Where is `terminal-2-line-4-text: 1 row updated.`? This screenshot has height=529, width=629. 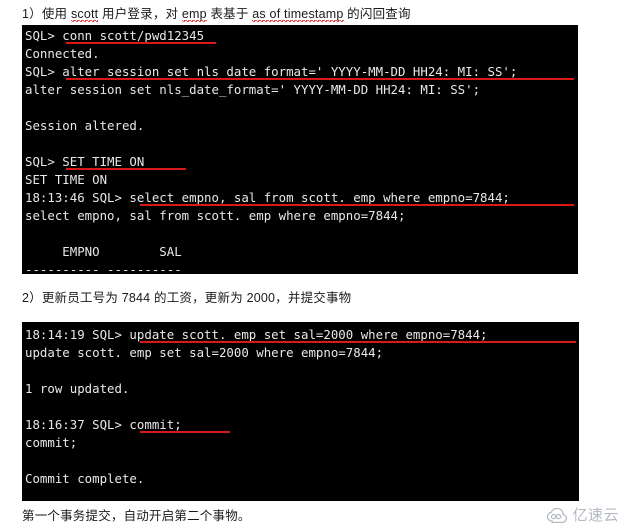 terminal-2-line-4-text: 1 row updated. is located at coordinates (77, 388).